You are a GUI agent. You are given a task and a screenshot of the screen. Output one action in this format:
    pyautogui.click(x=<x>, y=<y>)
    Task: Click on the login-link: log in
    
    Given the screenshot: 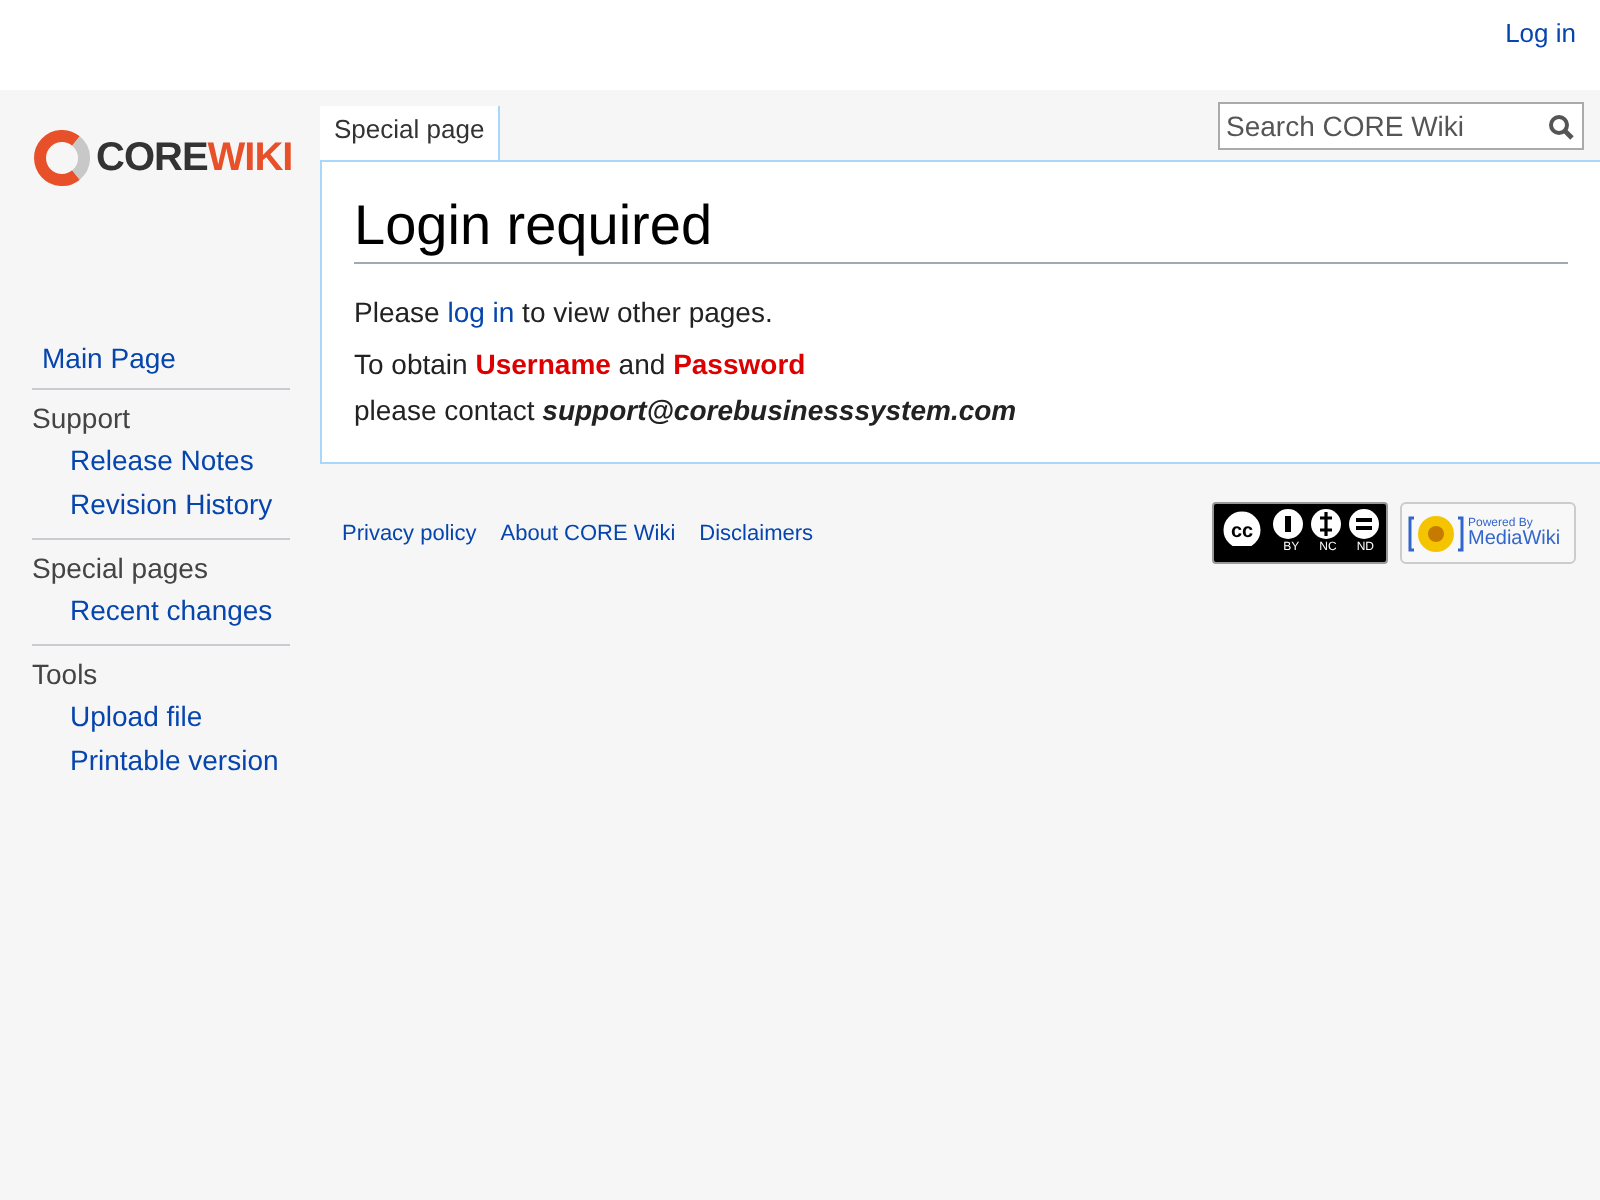 What is the action you would take?
    pyautogui.click(x=481, y=312)
    